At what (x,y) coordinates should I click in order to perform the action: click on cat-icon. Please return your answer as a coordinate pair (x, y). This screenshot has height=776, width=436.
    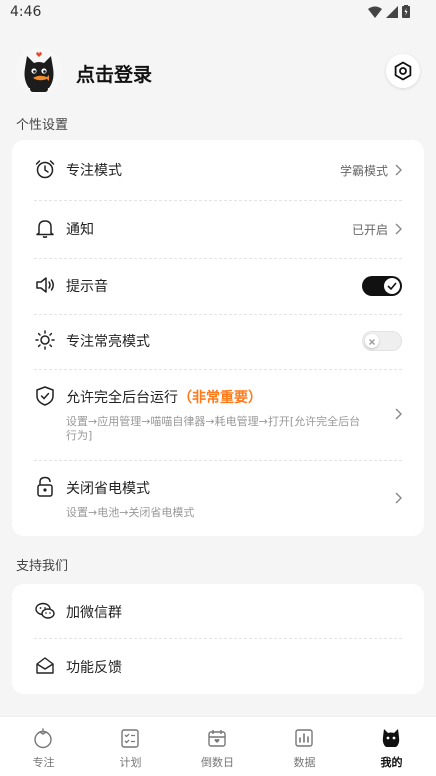
    Looking at the image, I should click on (391, 738).